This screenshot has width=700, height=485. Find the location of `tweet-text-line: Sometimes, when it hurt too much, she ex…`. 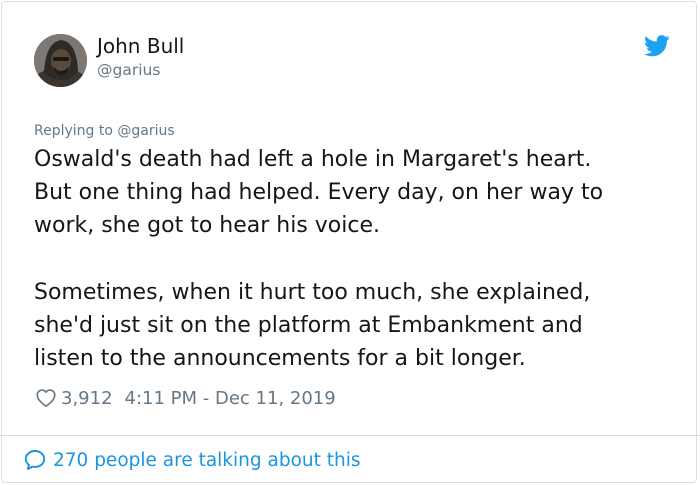

tweet-text-line: Sometimes, when it hurt too much, she ex… is located at coordinates (312, 292).